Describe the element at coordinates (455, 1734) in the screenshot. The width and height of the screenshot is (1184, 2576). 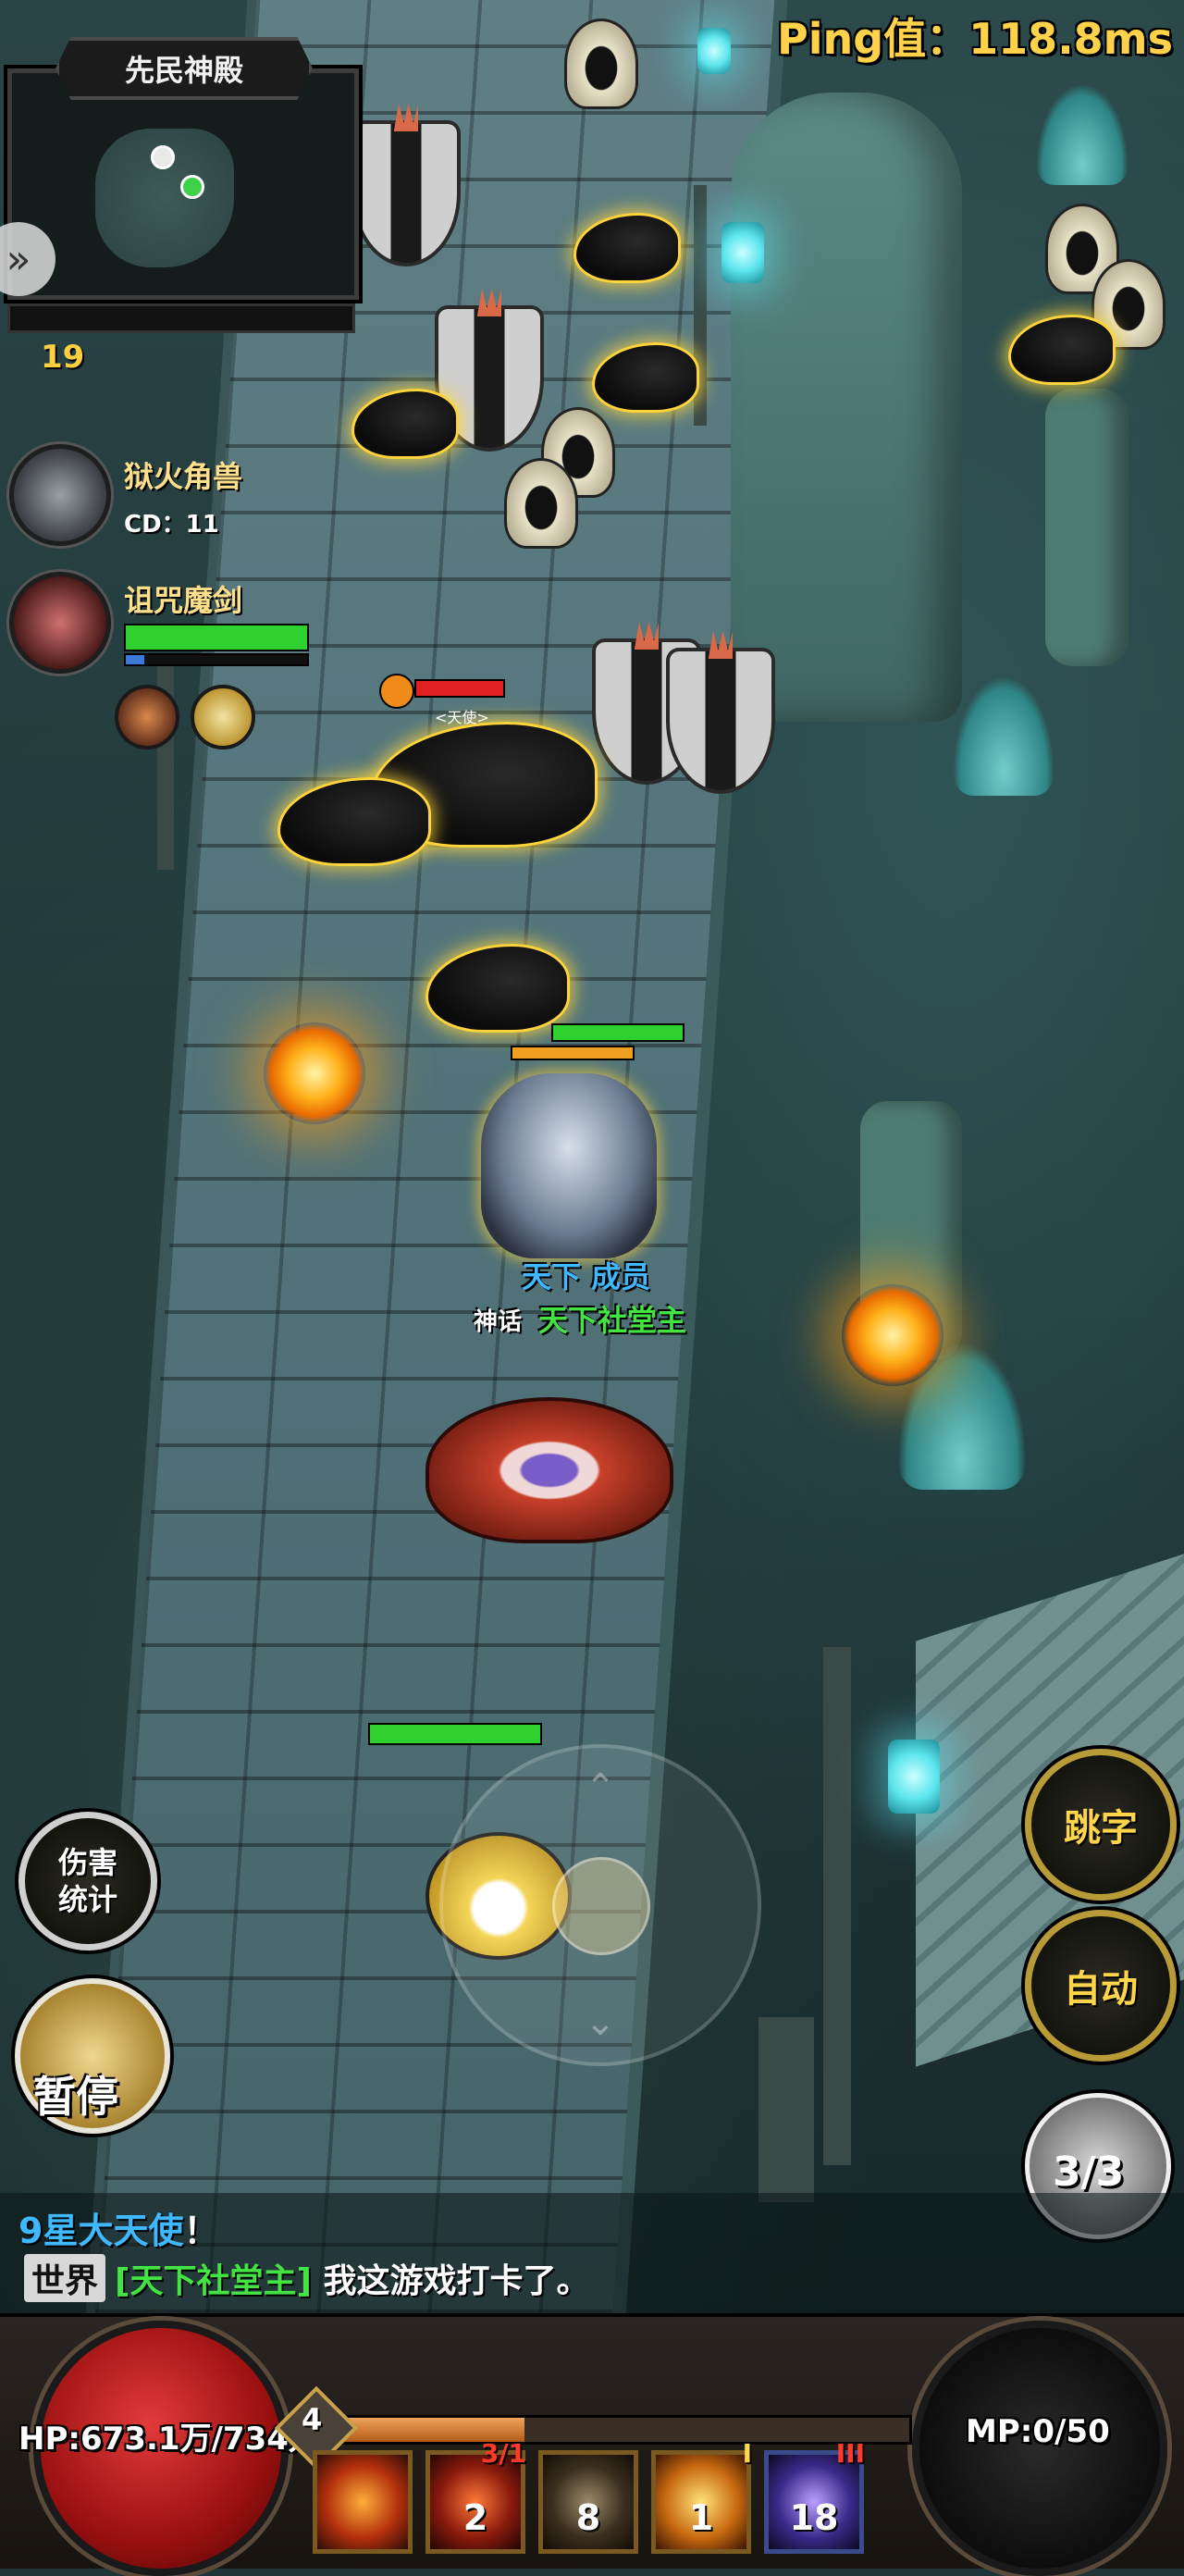
I see `companion-hp-bar` at that location.